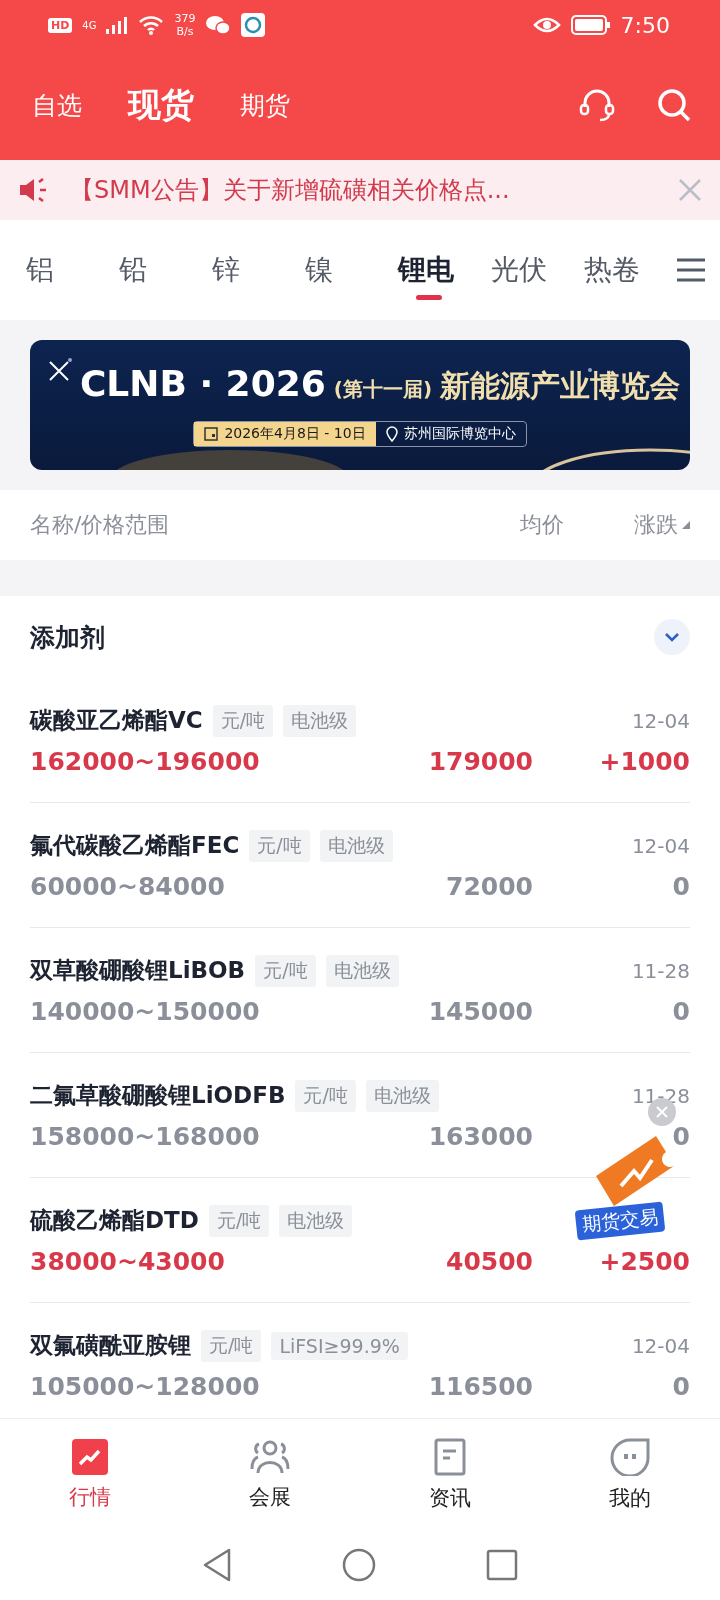 The image size is (720, 1600). Describe the element at coordinates (644, 1261) in the screenshot. I see `price-change: +2500` at that location.